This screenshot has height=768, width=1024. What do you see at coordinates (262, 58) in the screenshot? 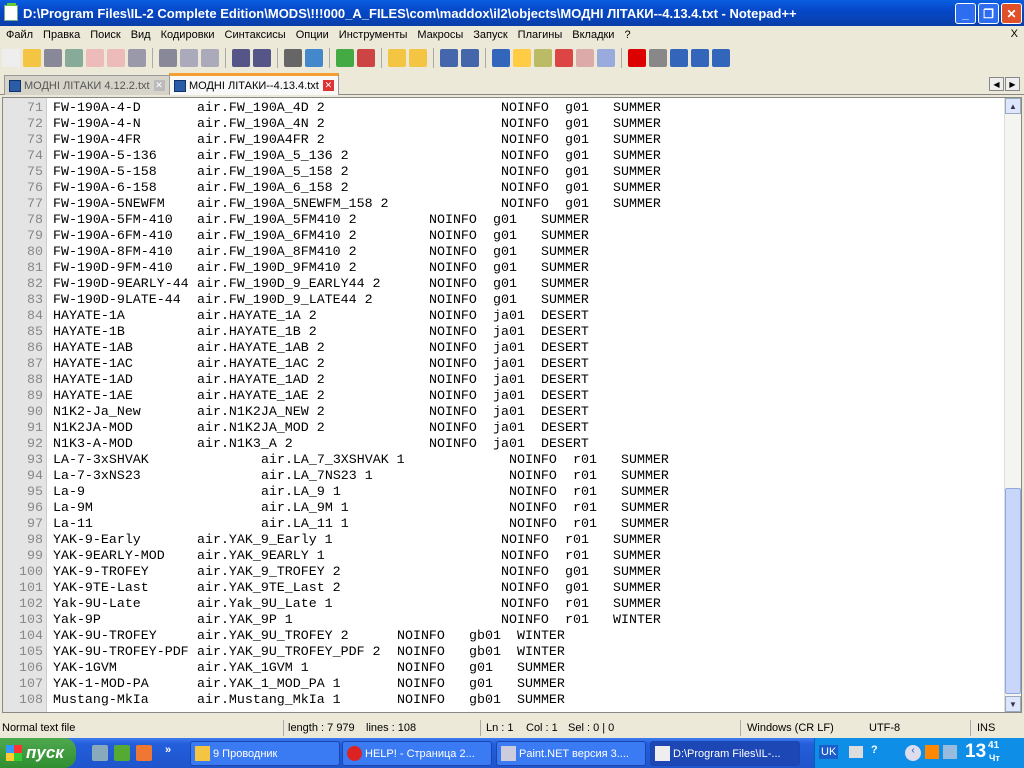
I see `redo-icon` at bounding box center [262, 58].